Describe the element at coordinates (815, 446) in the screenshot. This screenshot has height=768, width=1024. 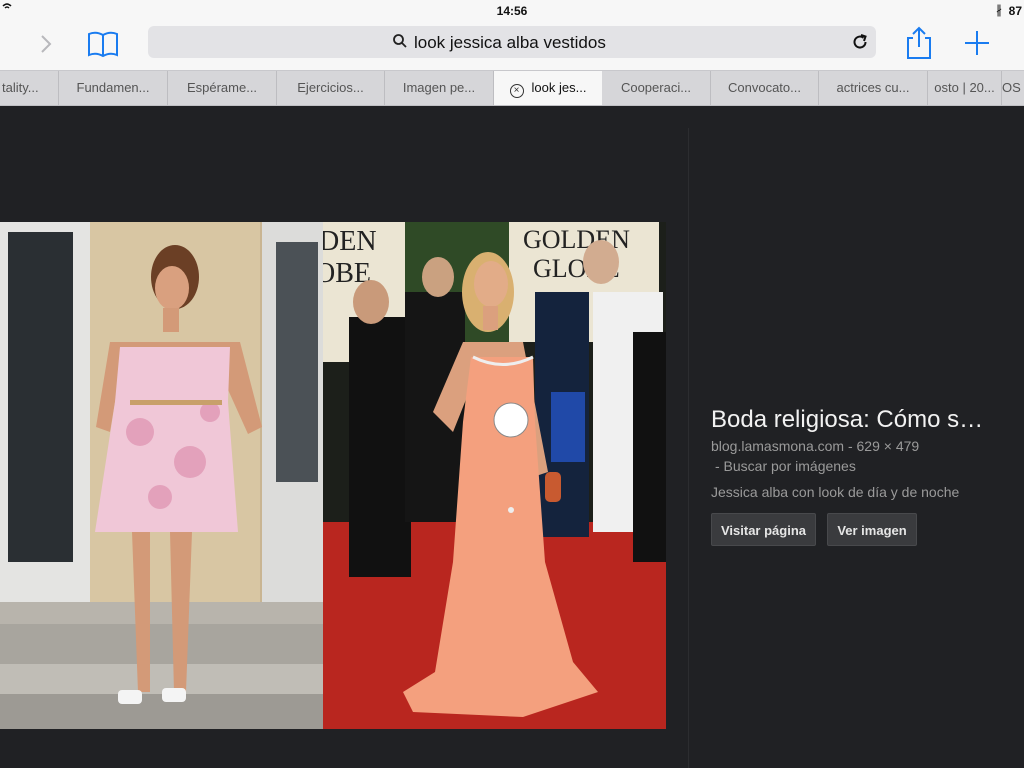
I see `result-source: blog.lamasmona.com - 629 × 479` at that location.